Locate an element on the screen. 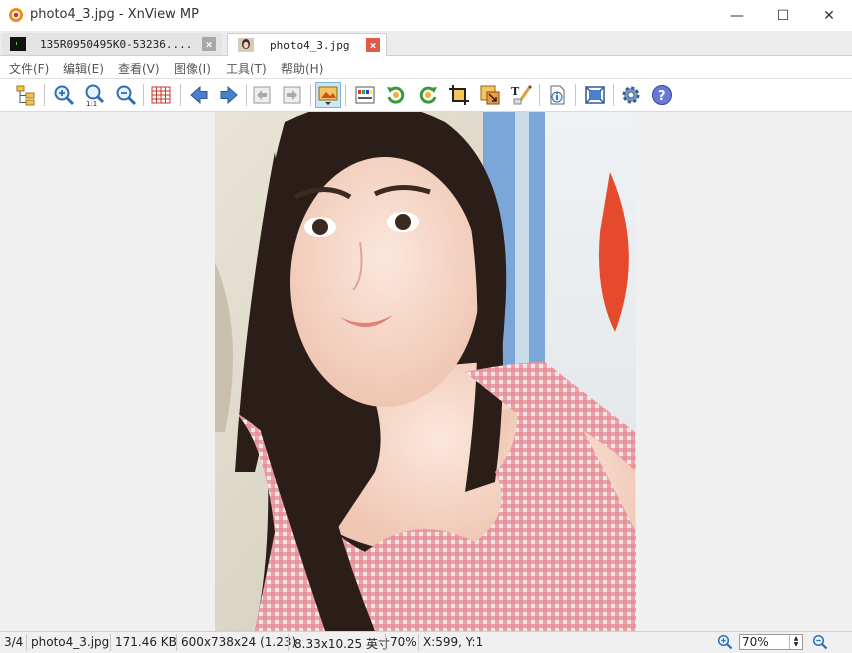 The height and width of the screenshot is (653, 852). status-cursor: X:599, Y:1 is located at coordinates (453, 642).